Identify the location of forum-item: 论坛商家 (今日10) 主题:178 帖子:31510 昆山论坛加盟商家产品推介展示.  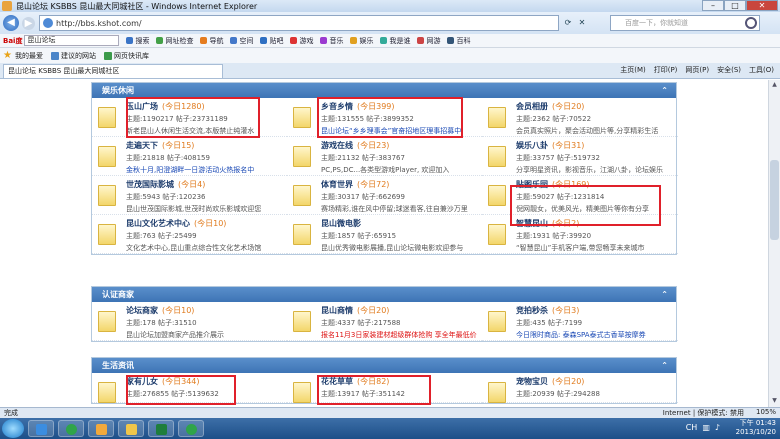
(189, 321).